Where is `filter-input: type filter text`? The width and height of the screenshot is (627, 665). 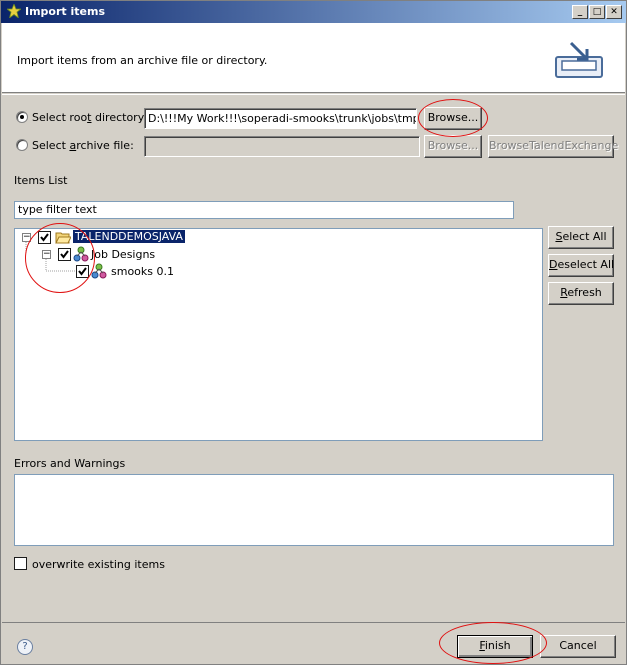 filter-input: type filter text is located at coordinates (264, 210).